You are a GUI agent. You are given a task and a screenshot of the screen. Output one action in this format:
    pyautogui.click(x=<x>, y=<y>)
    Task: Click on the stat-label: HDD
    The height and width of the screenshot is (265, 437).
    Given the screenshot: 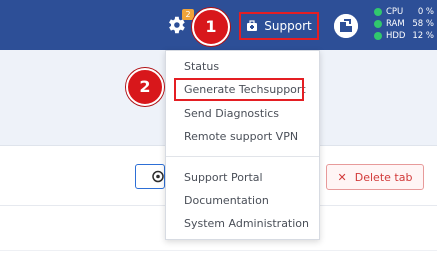 What is the action you would take?
    pyautogui.click(x=396, y=36)
    